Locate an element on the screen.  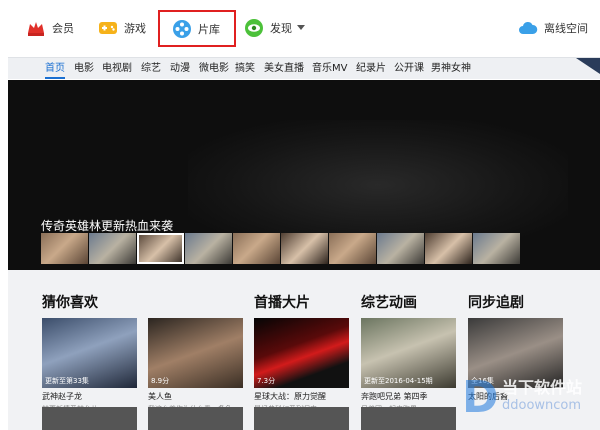
section-title-variety: 综艺动画 is located at coordinates (389, 302).